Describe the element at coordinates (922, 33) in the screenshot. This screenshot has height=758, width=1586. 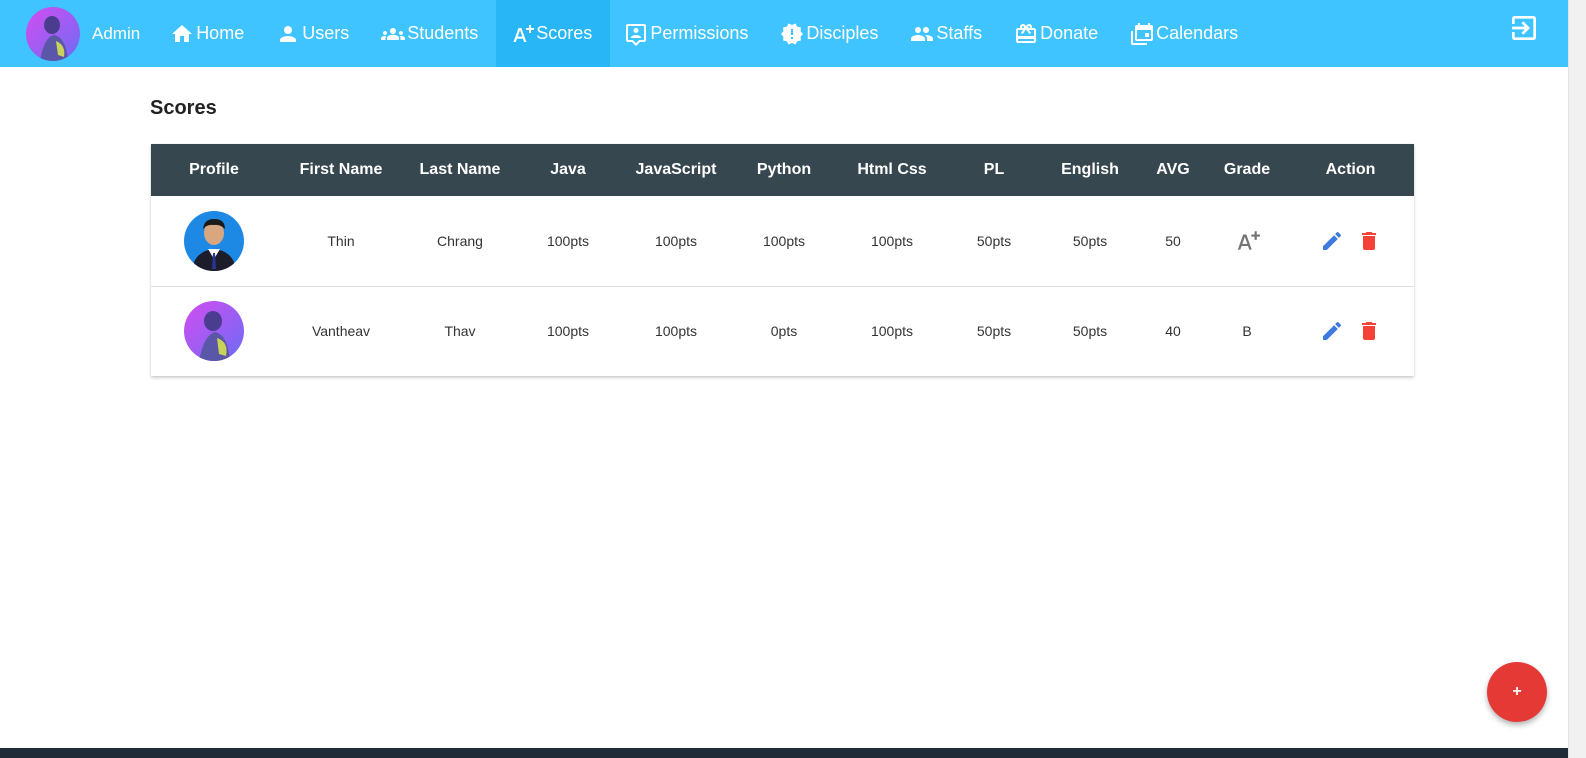
I see `people-icon` at that location.